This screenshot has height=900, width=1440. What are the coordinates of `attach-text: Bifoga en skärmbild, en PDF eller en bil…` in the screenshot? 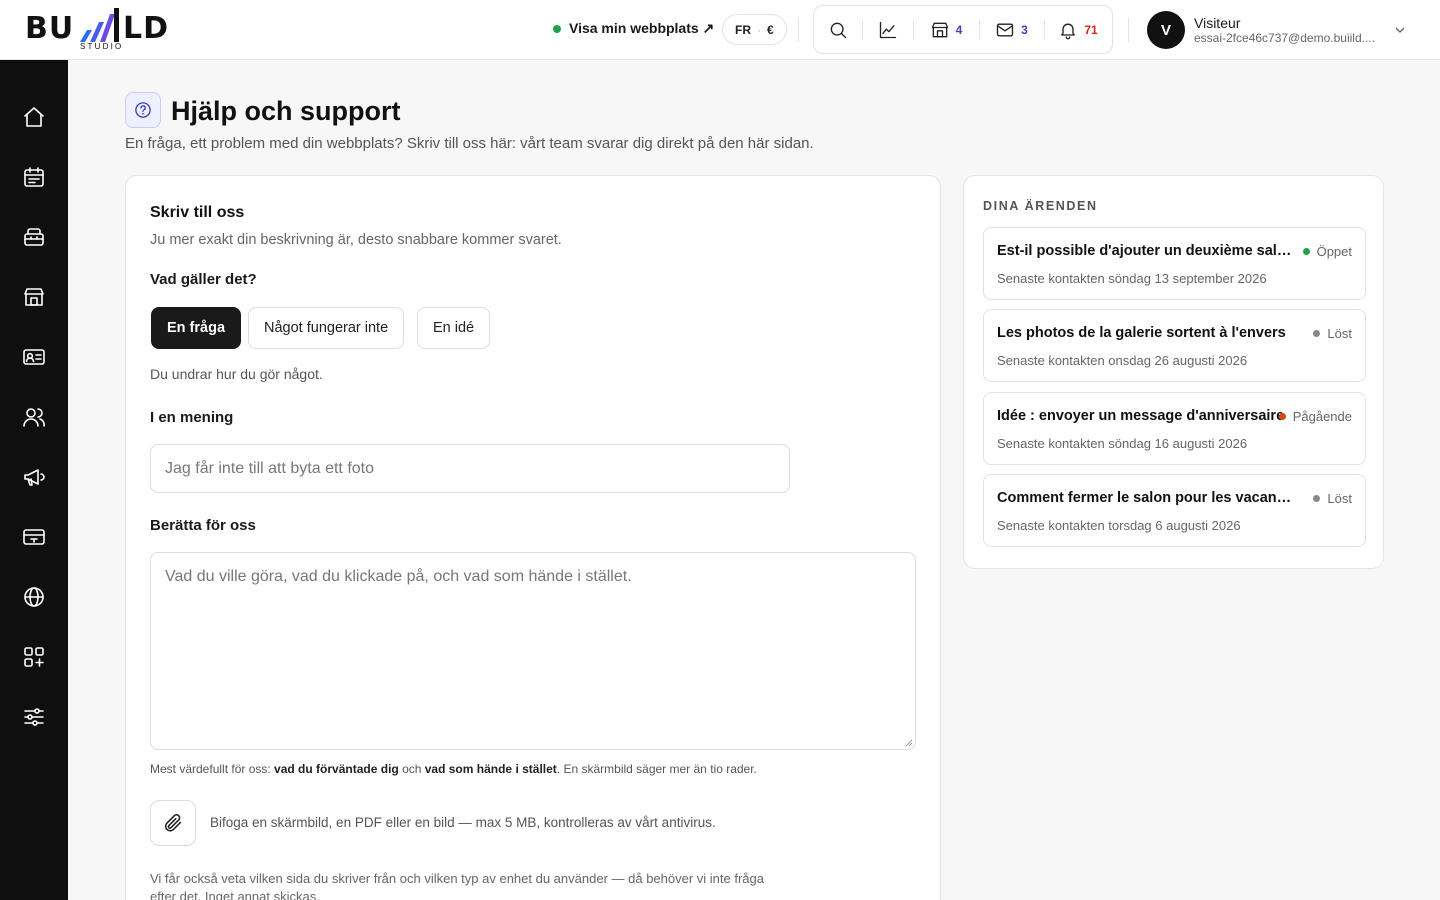 It's located at (463, 822).